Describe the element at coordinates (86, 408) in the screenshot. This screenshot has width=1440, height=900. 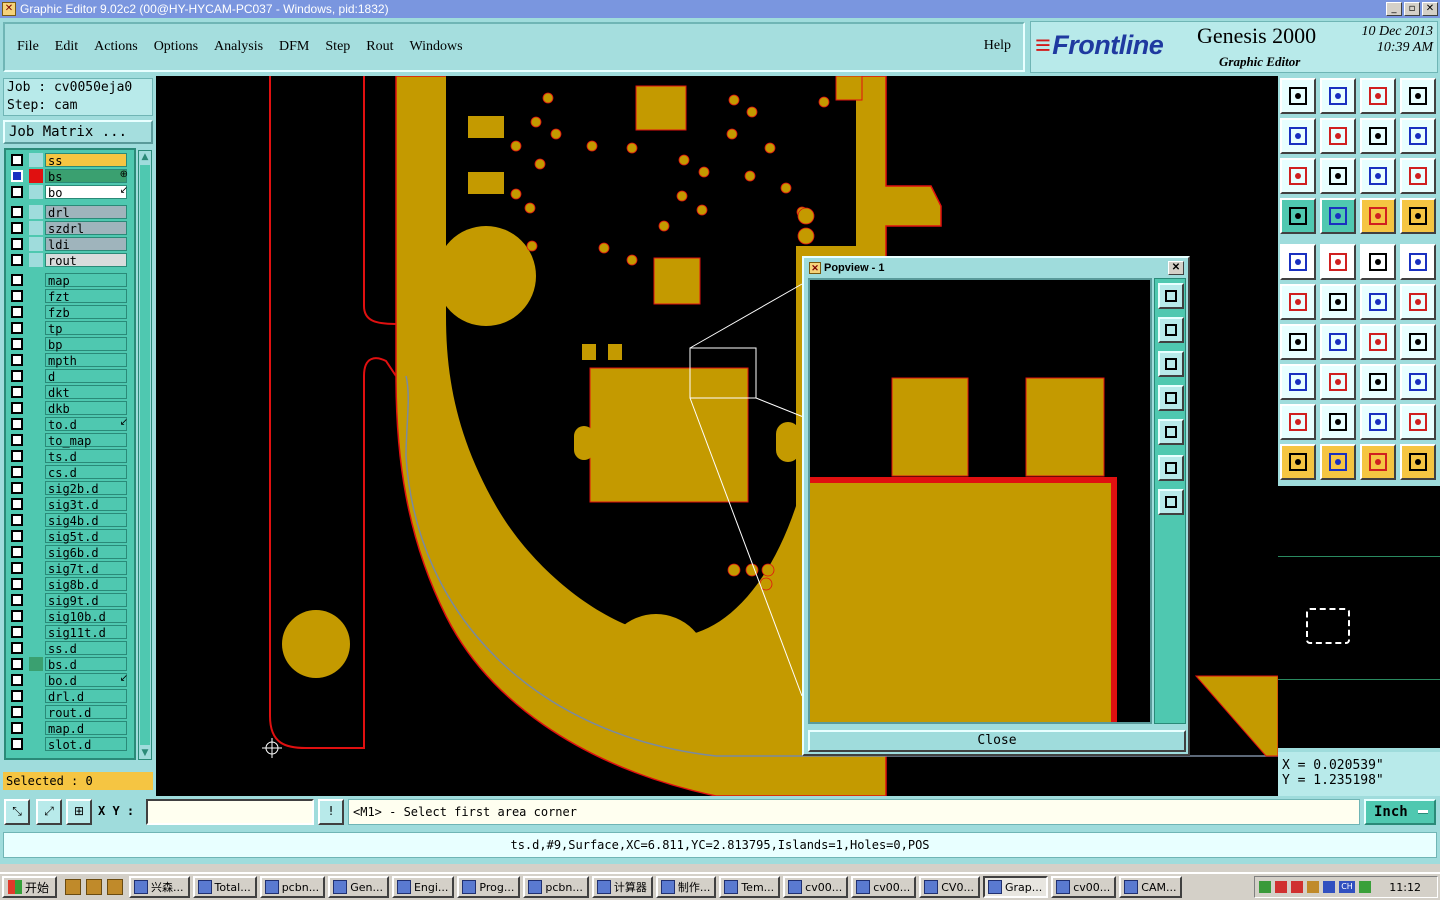
I see `layer-name: dkb` at that location.